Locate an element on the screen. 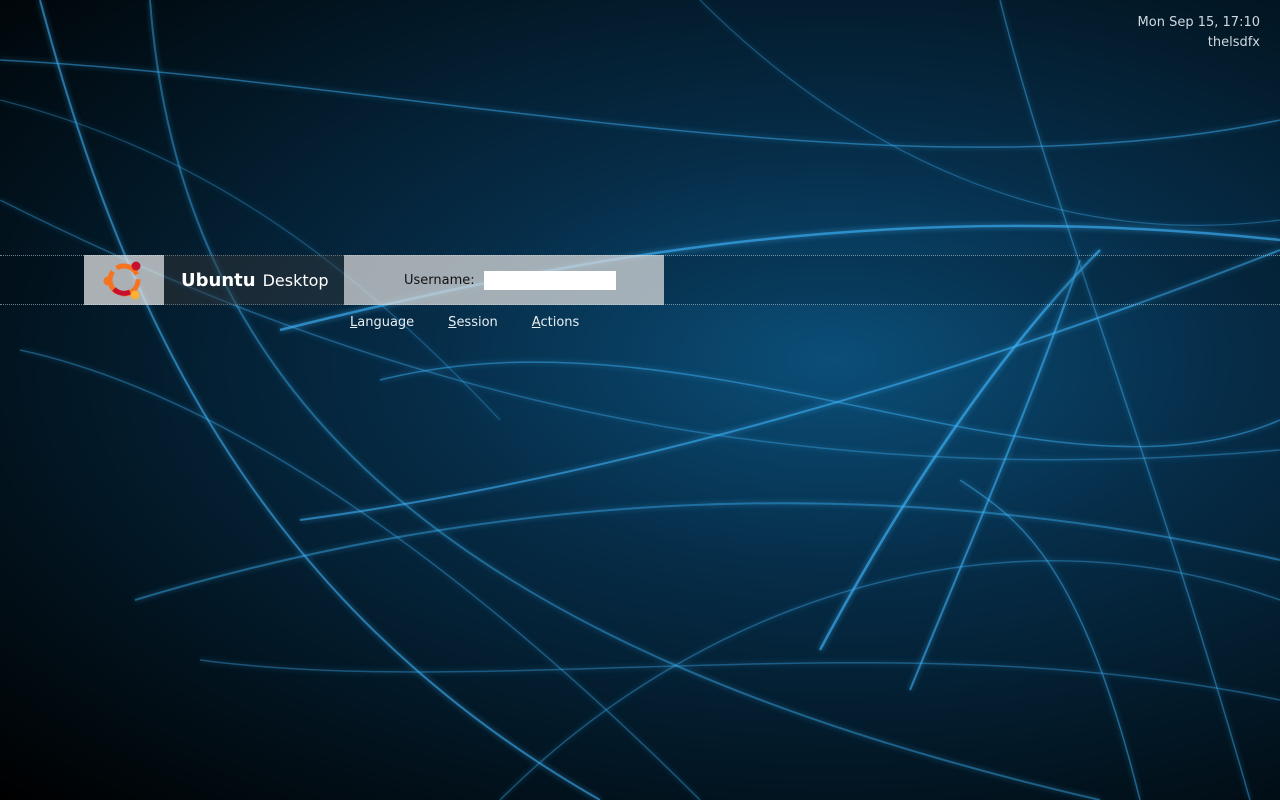  ubuntu-circle-of-friends-icon is located at coordinates (122, 280).